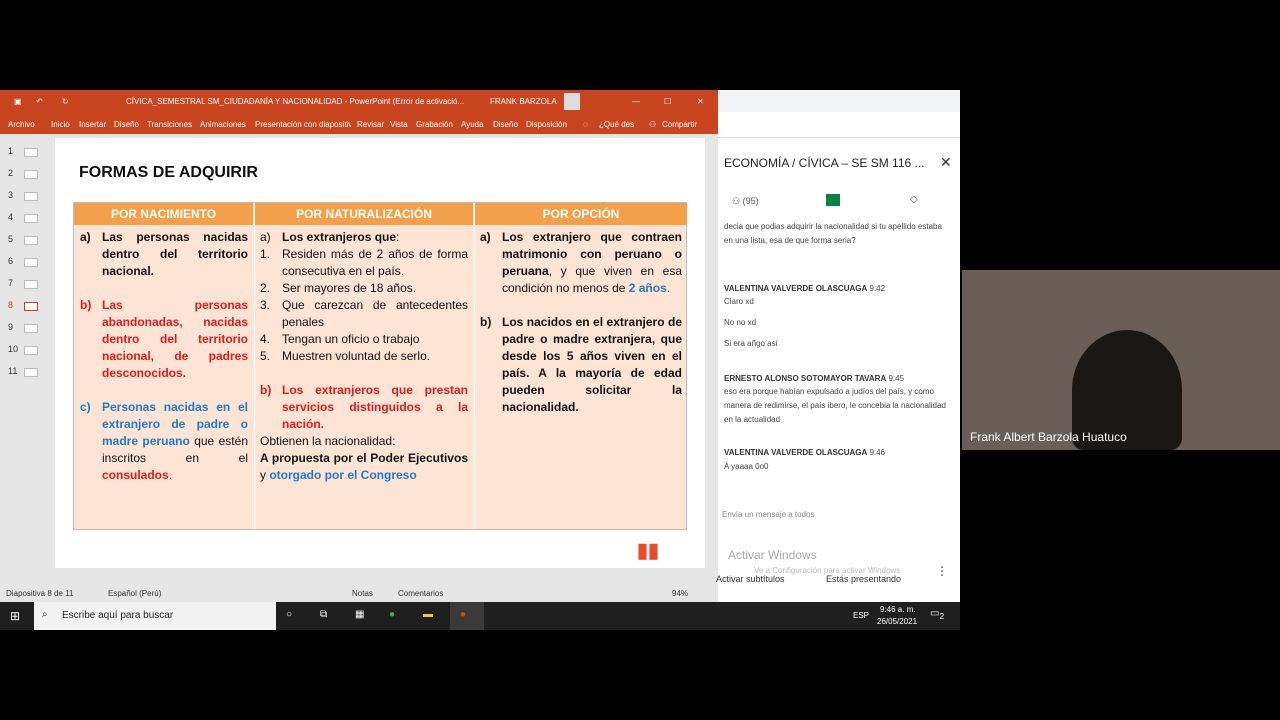  I want to click on thumb-10: 10, so click(23, 349).